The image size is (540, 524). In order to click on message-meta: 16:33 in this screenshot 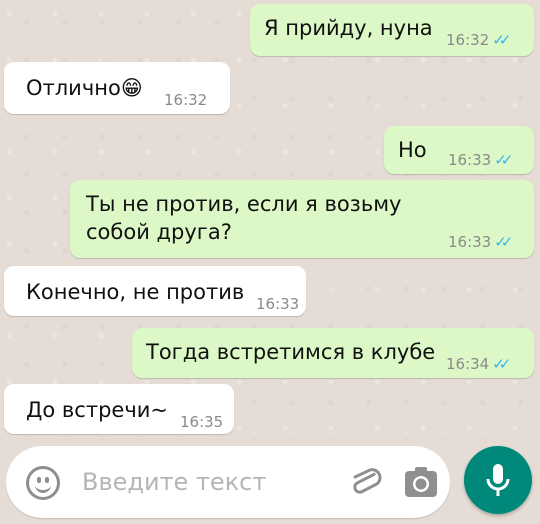, I will do `click(277, 304)`.